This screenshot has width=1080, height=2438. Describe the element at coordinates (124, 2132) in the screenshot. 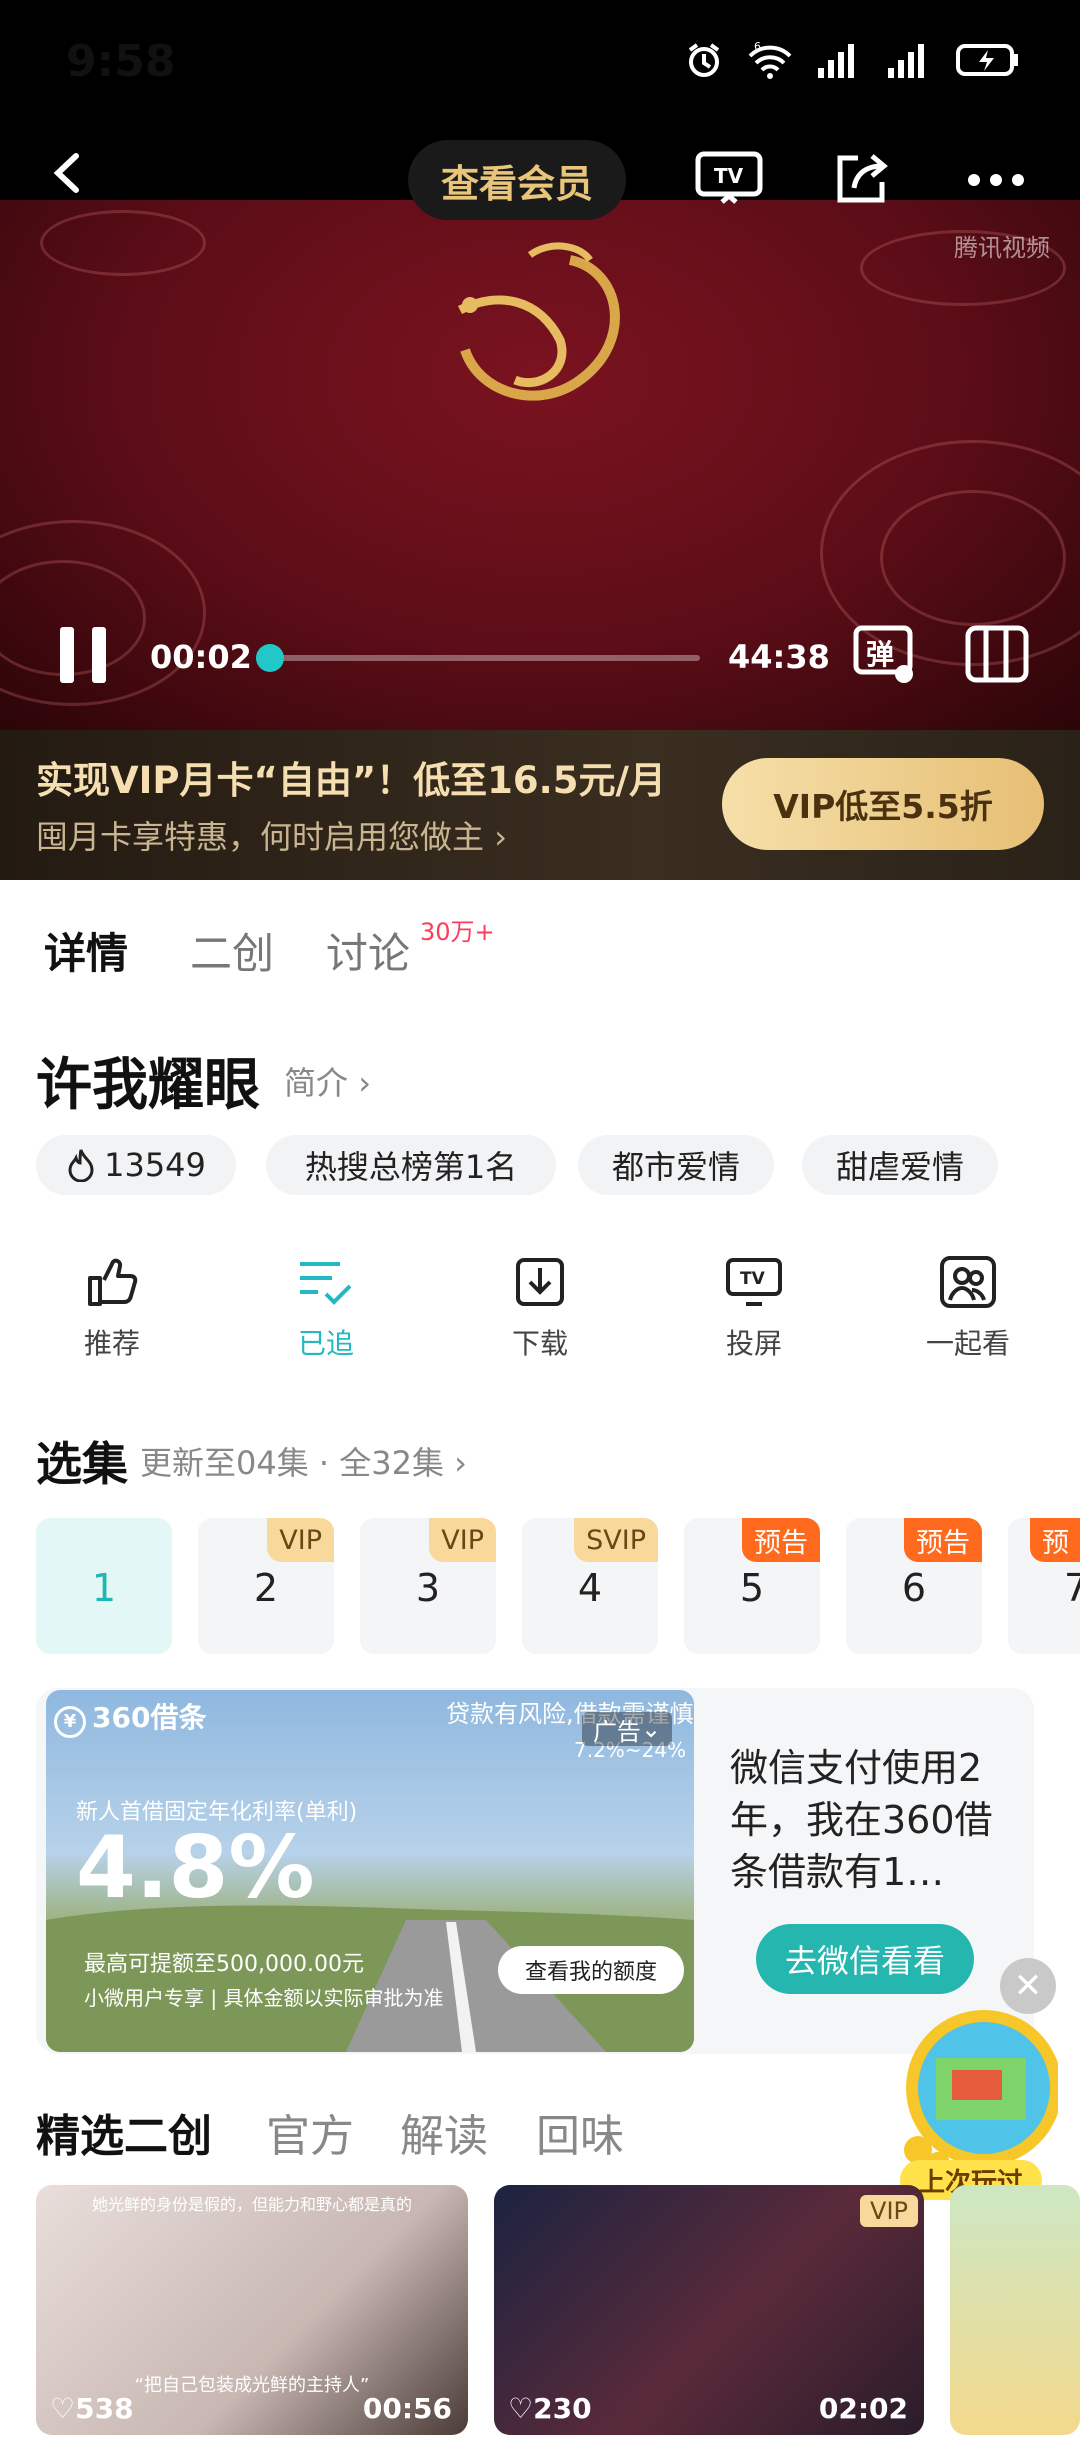

I see `tab-selected-fan-works: 精选二创` at that location.